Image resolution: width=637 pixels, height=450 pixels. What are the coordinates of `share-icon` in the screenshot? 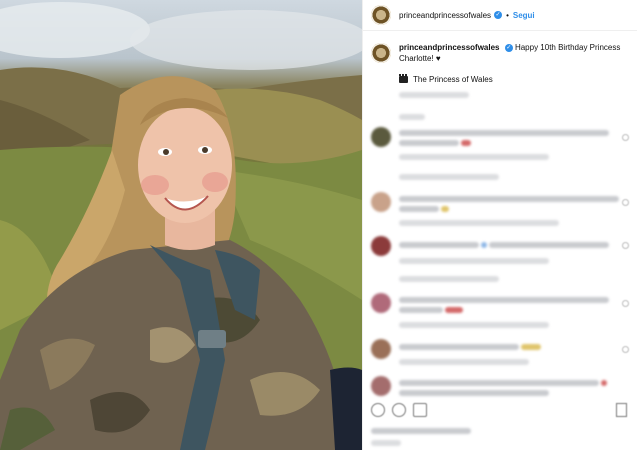 It's located at (420, 410).